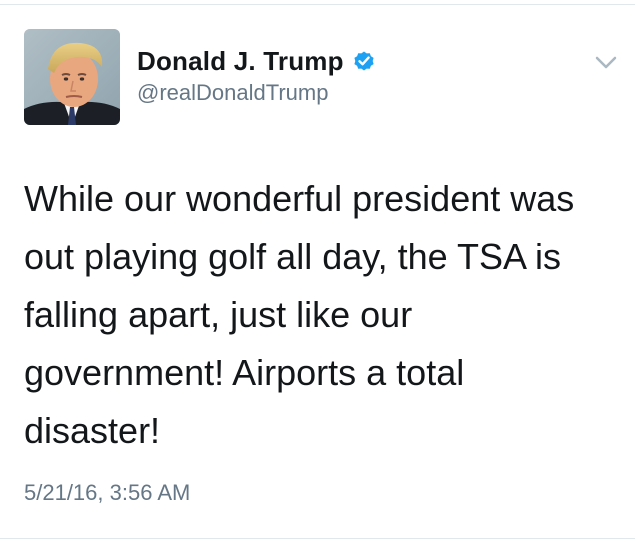 The width and height of the screenshot is (635, 546). I want to click on timestamp: 5/21/16, 3:56 AM, so click(107, 493).